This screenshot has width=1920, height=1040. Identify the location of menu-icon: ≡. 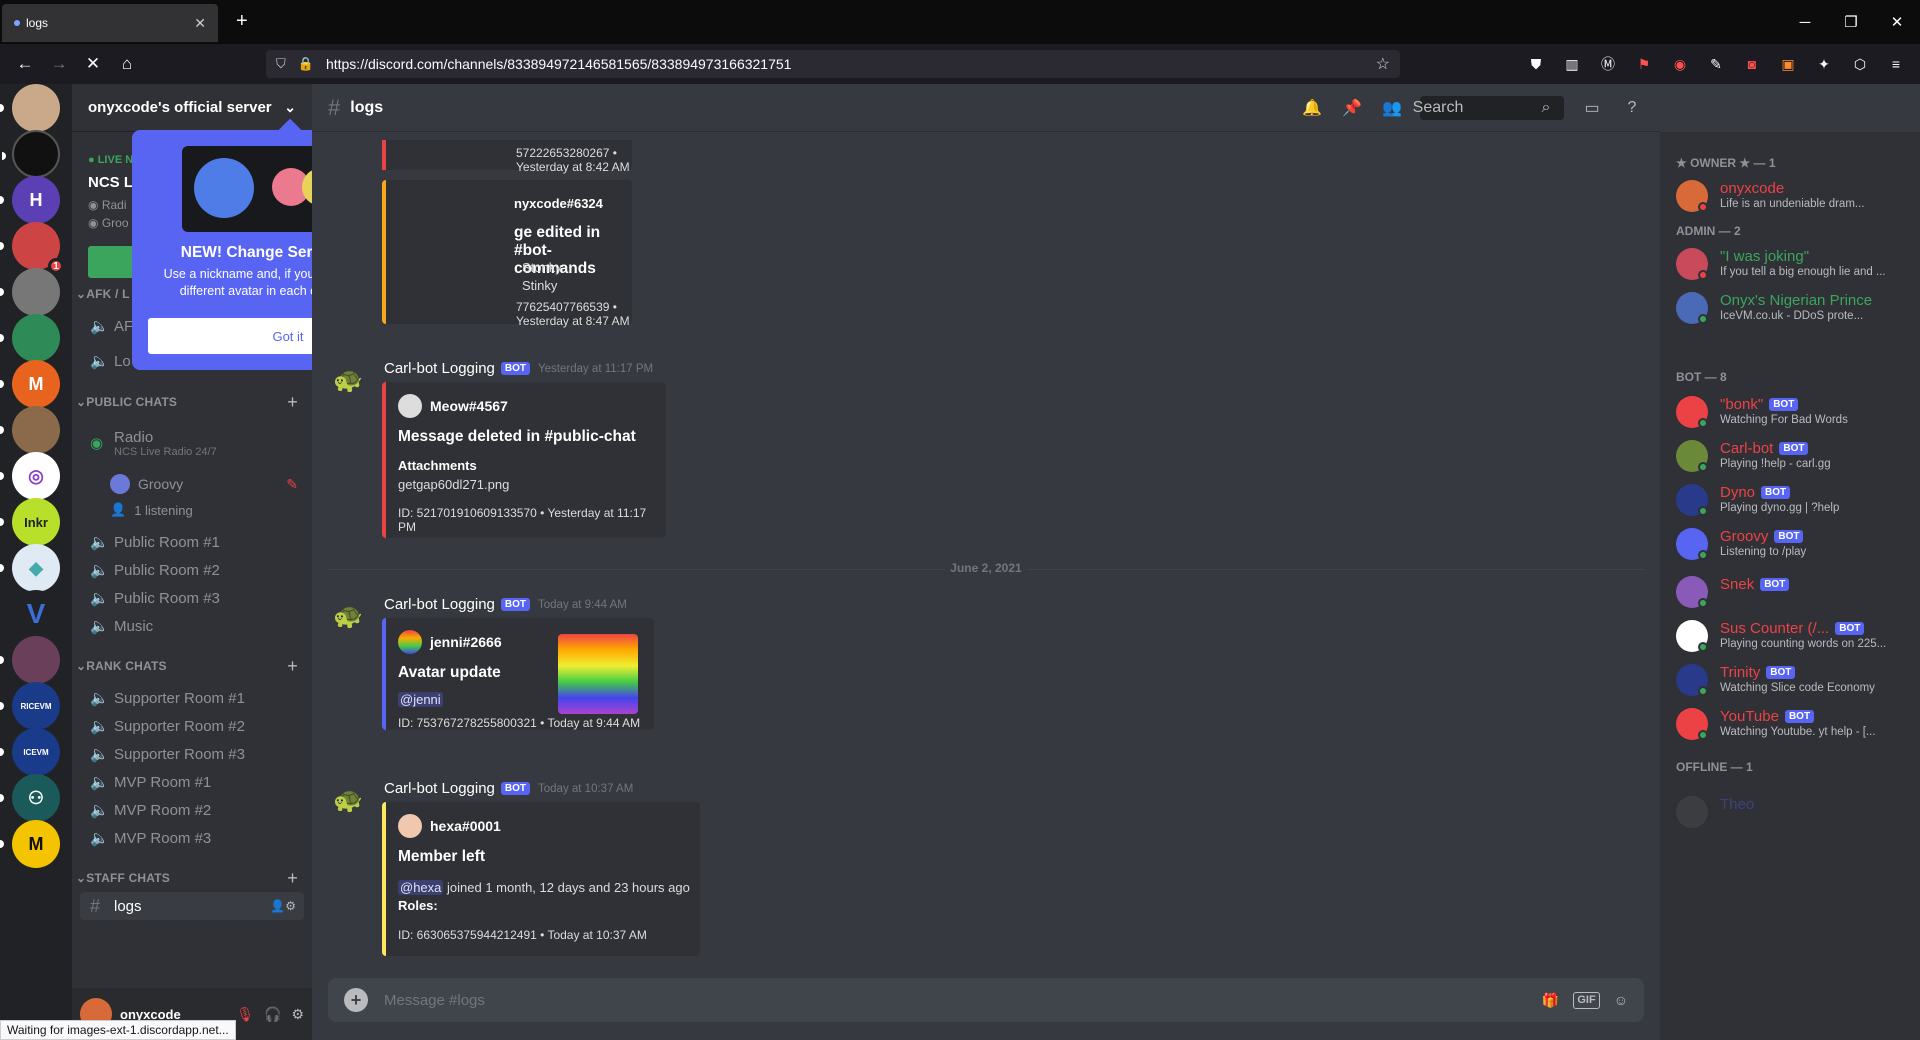
(1896, 64).